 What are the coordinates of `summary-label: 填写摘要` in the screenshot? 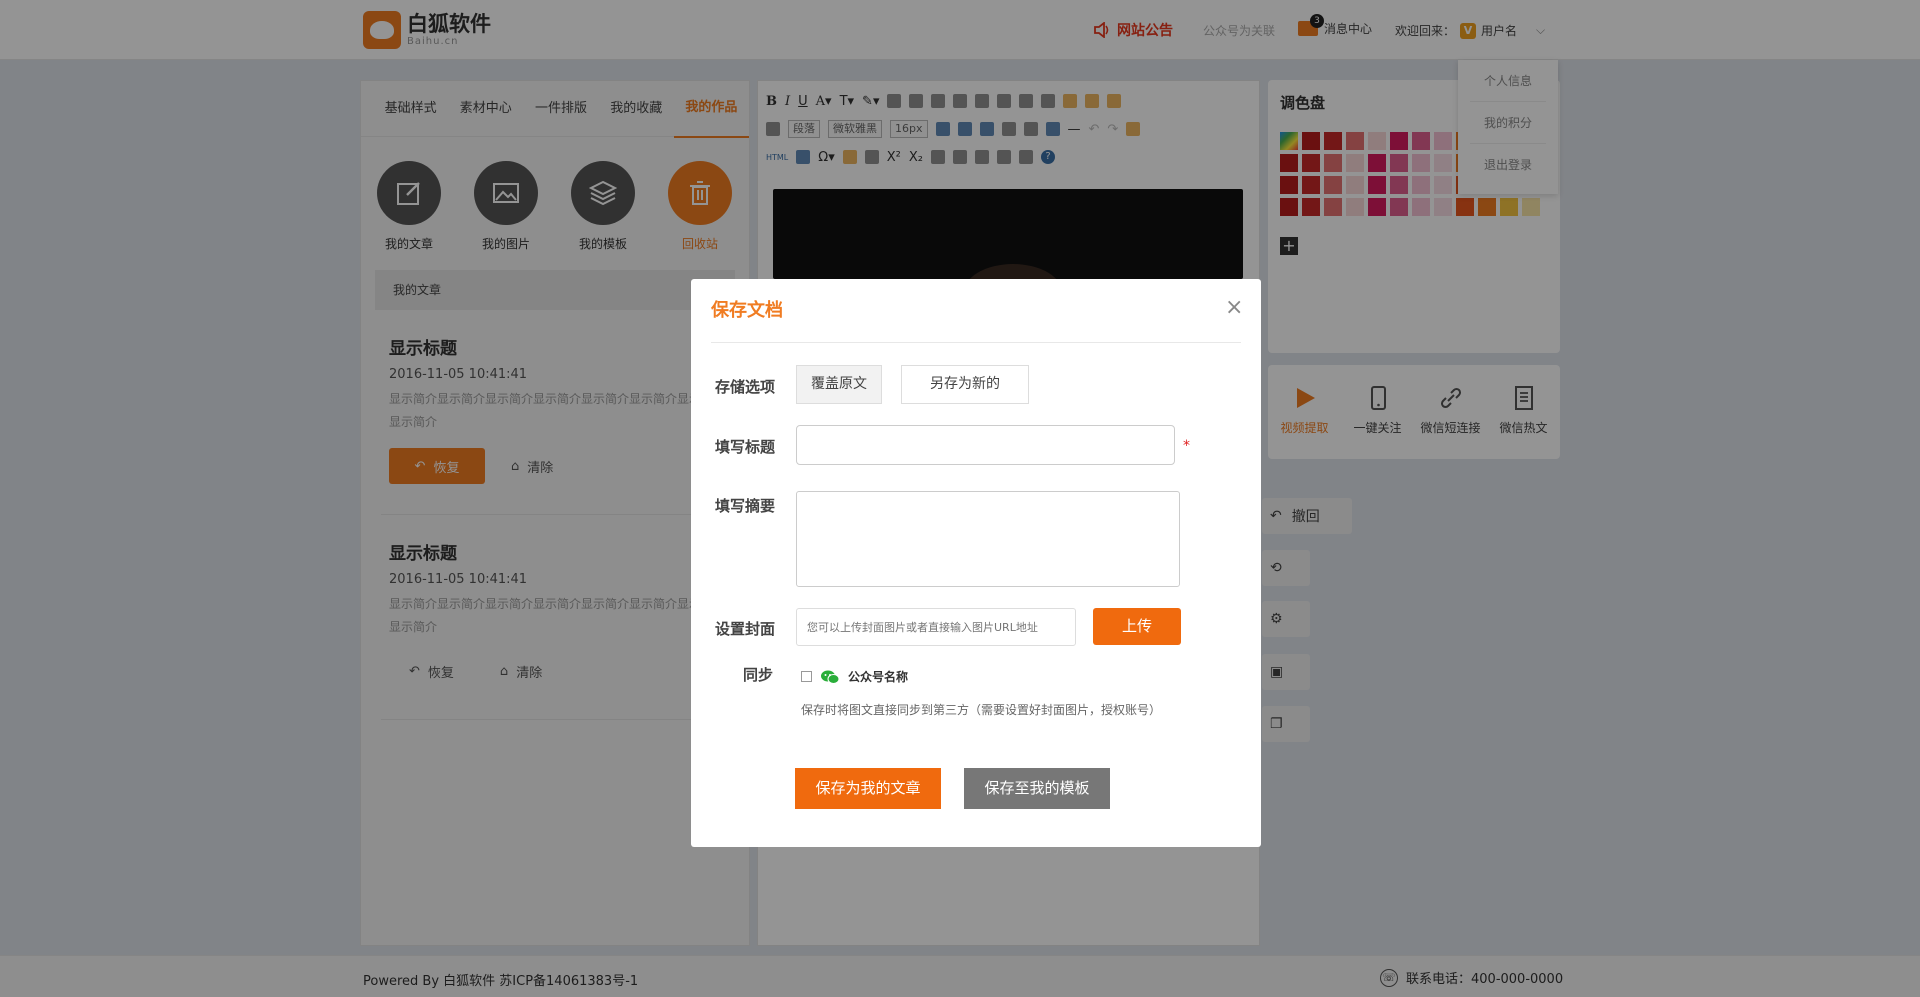 It's located at (745, 506).